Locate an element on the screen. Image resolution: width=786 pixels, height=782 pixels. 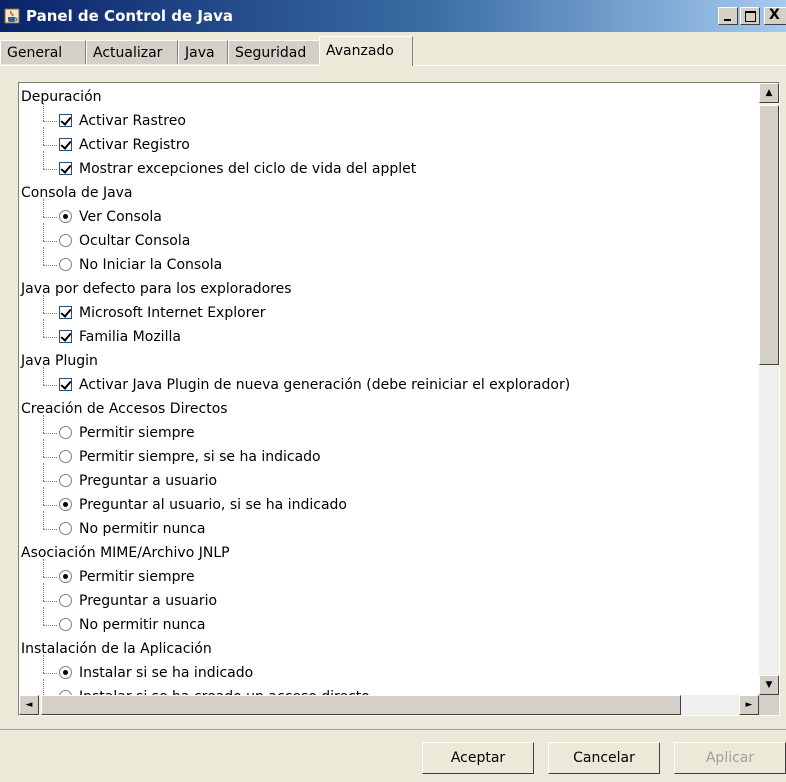
scroll-left-button: ◄ is located at coordinates (29, 705).